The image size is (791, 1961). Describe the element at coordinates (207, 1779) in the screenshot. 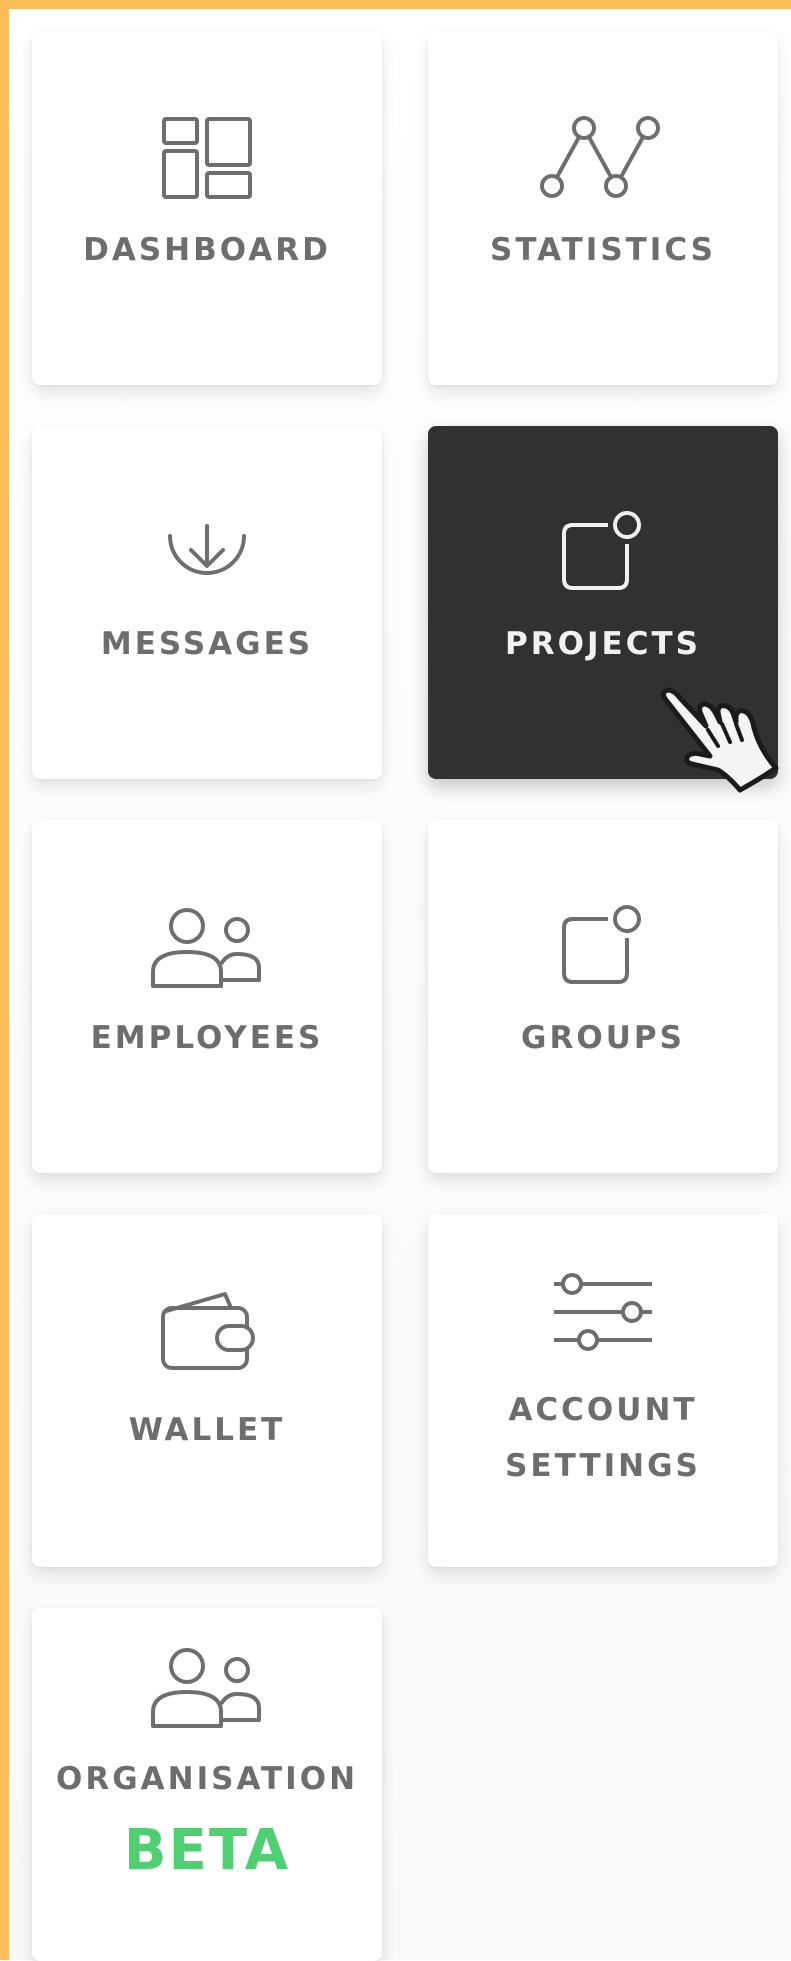

I see `tile-label-organisation: ORGANISATION` at that location.